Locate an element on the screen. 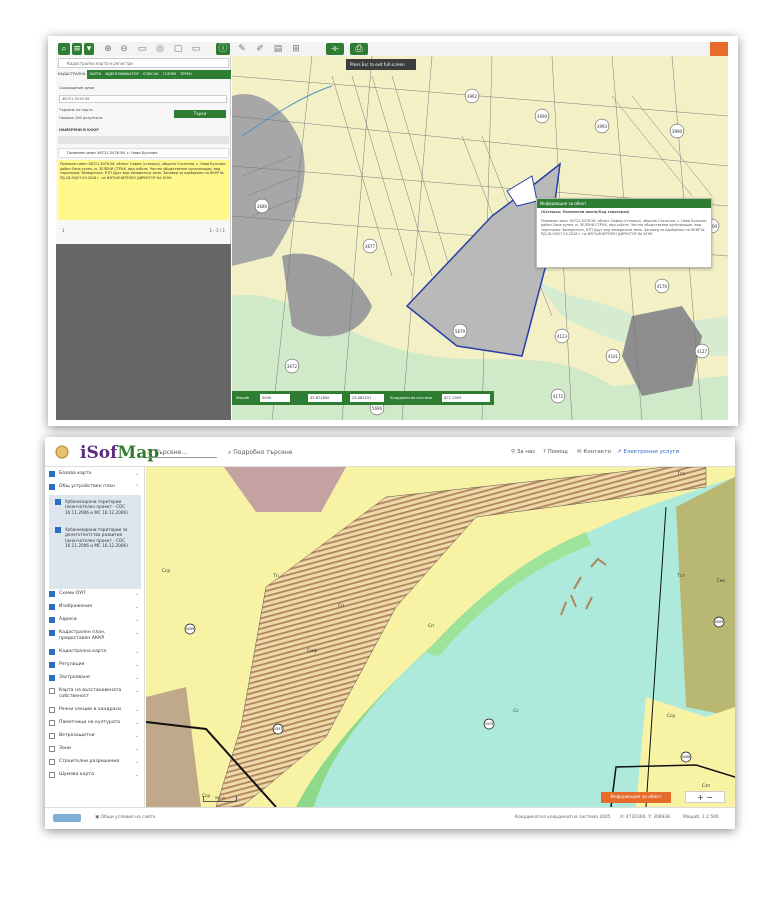 The height and width of the screenshot is (900, 783). layer-label: Зони is located at coordinates (65, 748).